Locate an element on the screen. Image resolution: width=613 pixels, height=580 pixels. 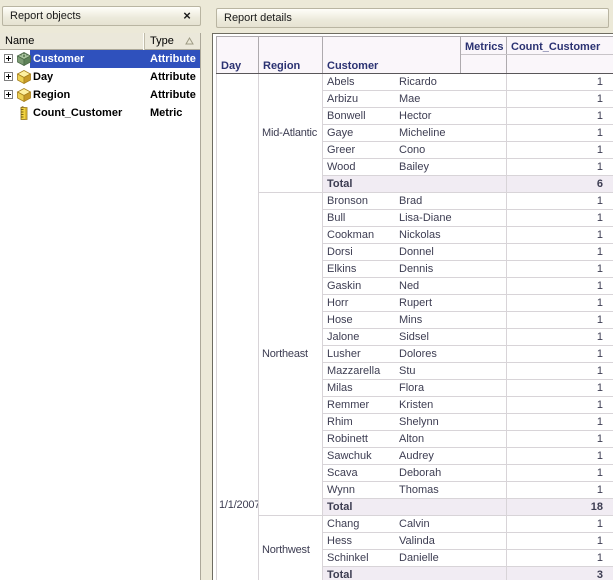
customer-cell: Bull Lisa-Diane is located at coordinates (414, 218).